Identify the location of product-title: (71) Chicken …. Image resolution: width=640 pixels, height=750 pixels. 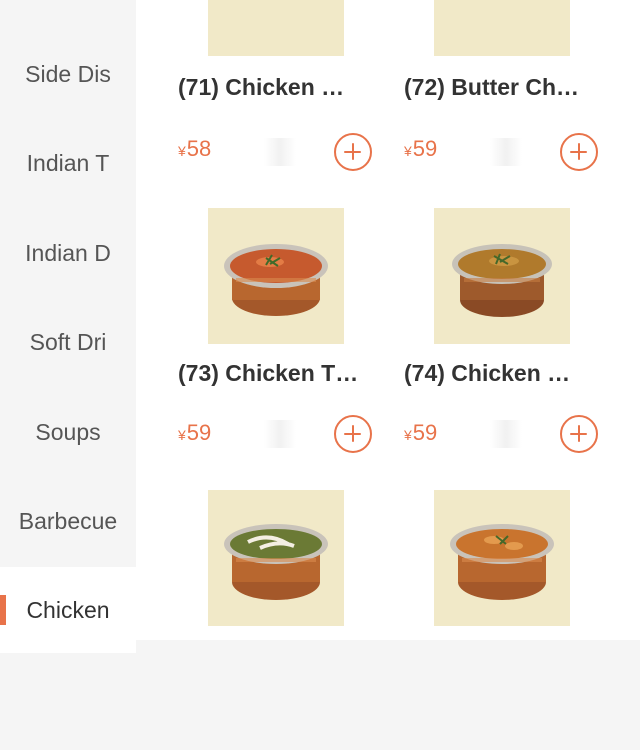
(261, 87).